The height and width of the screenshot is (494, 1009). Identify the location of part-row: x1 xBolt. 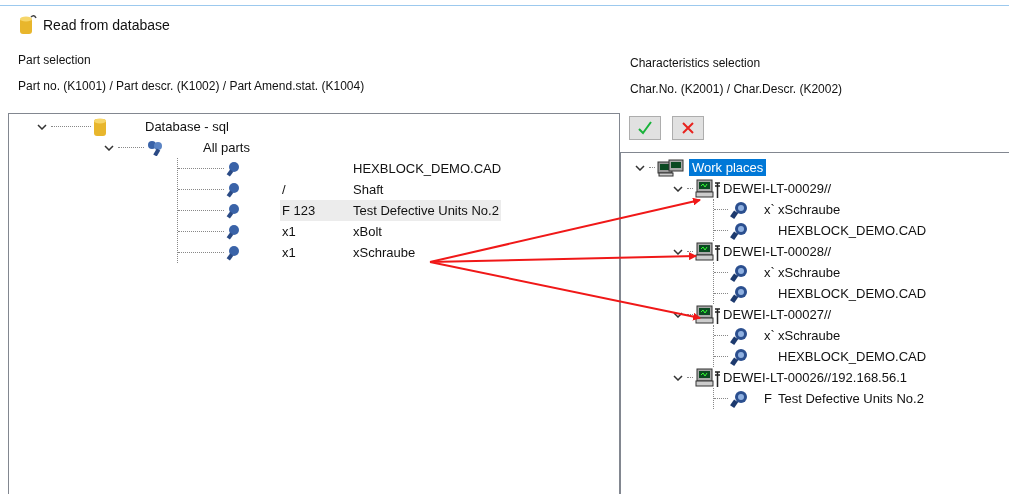
(332, 231).